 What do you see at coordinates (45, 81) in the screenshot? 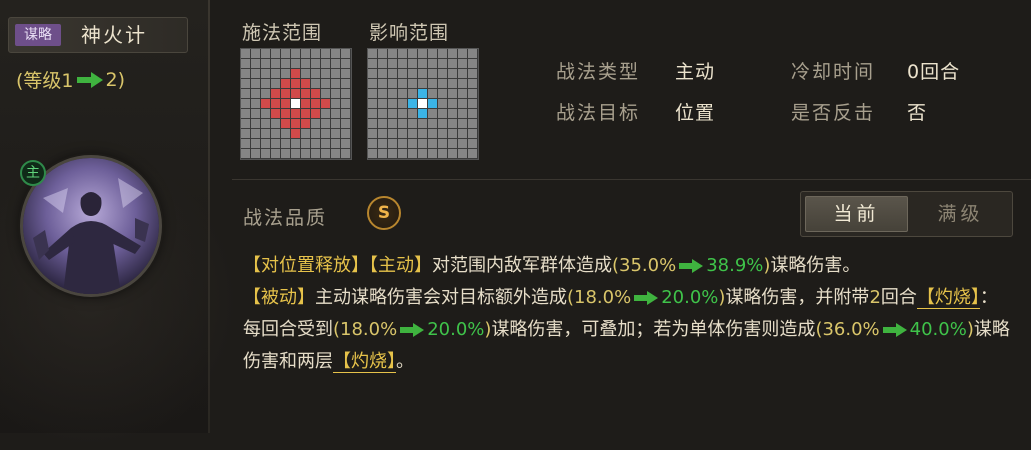
I see `level-current: (等级1` at bounding box center [45, 81].